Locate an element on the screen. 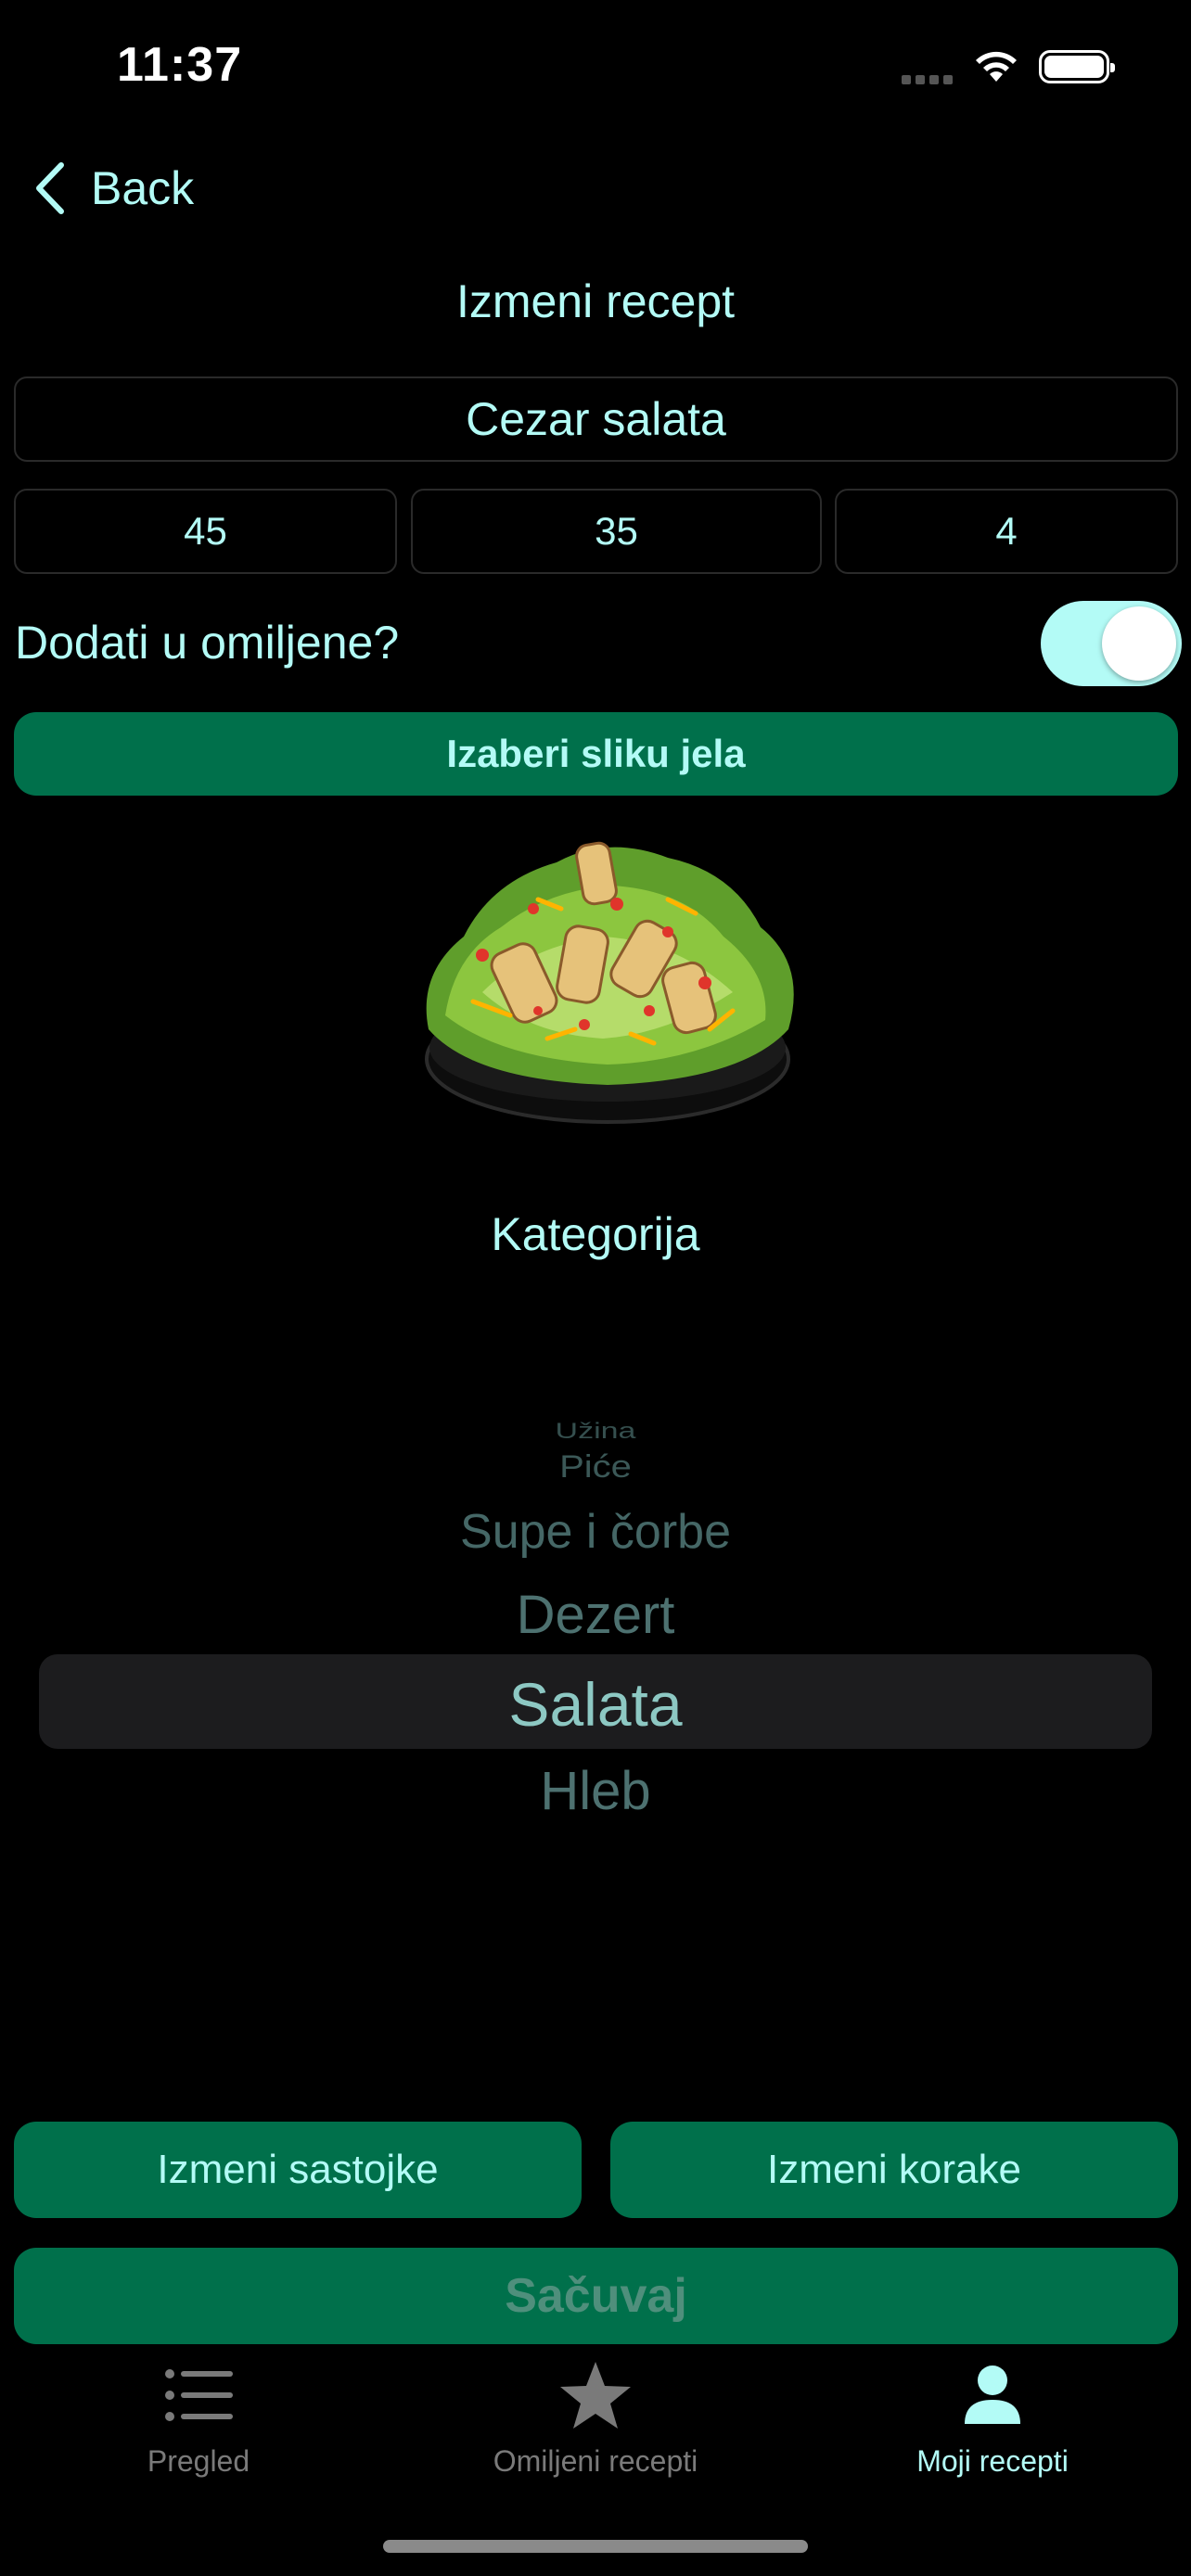 This screenshot has height=2576, width=1191. cook-time-field: 35 is located at coordinates (616, 531).